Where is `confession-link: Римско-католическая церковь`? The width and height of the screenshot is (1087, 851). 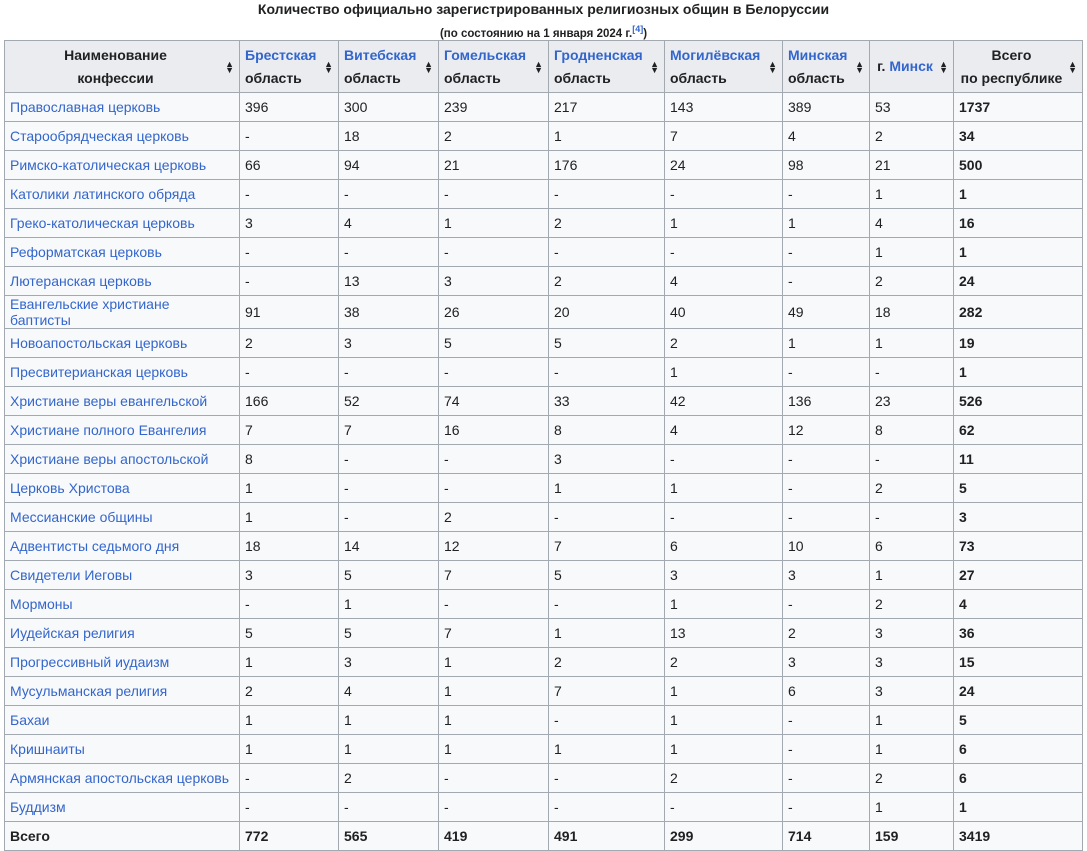 confession-link: Римско-католическая церковь is located at coordinates (108, 165).